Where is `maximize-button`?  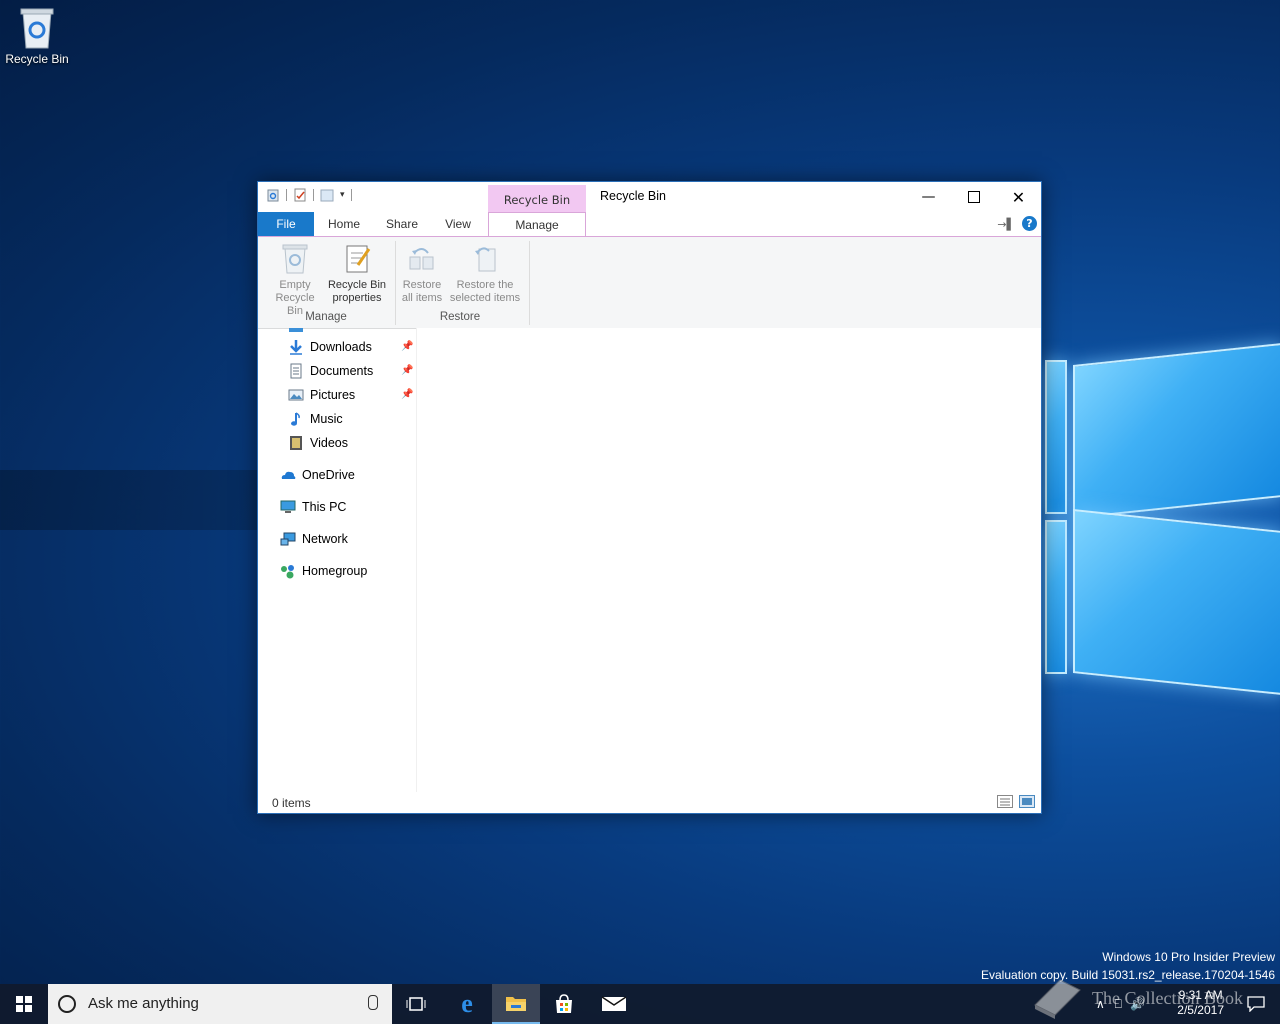 maximize-button is located at coordinates (973, 197).